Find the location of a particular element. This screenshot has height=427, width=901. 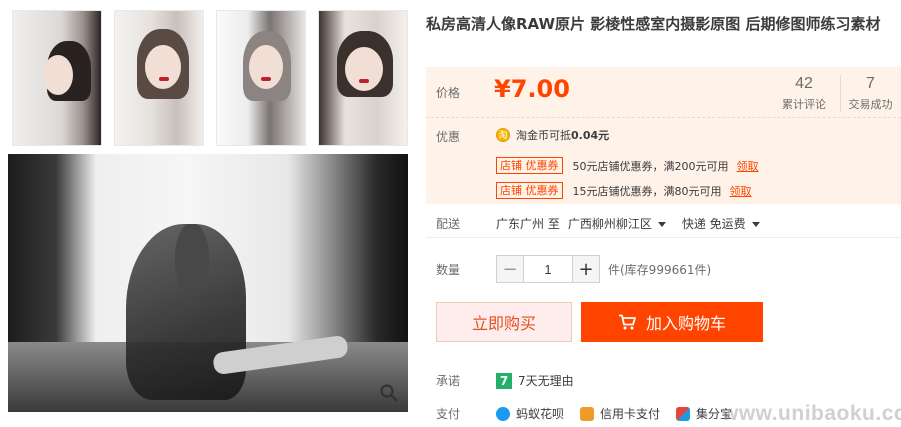

sales-count: 7 交易成功 is located at coordinates (870, 93).